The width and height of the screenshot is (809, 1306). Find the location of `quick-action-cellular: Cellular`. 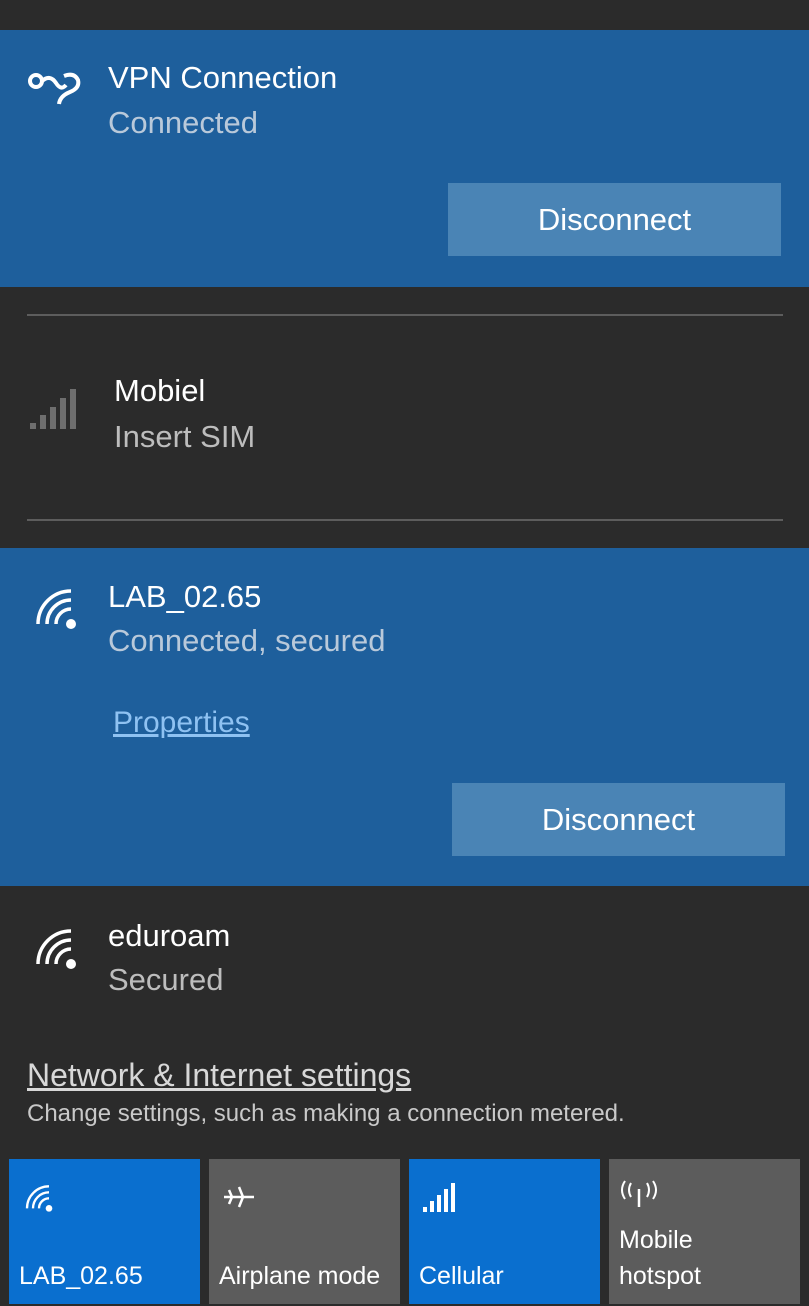

quick-action-cellular: Cellular is located at coordinates (504, 1231).